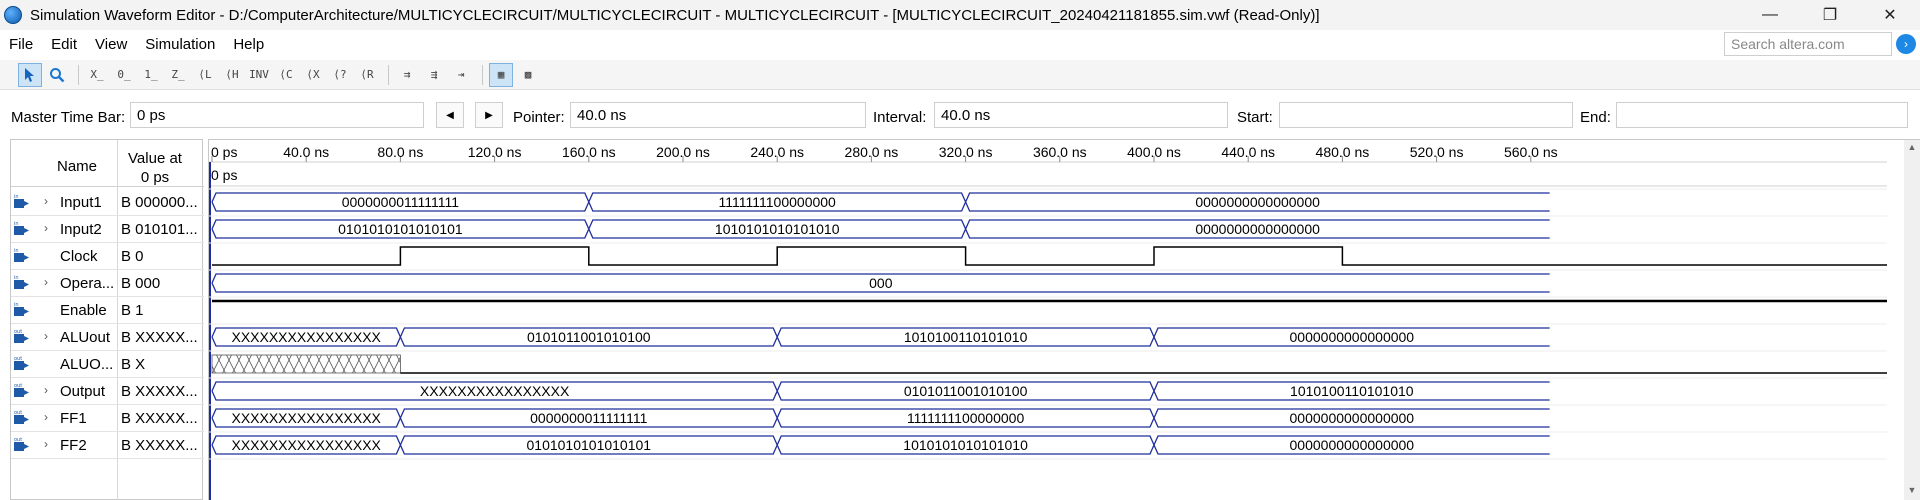 This screenshot has width=1920, height=500. Describe the element at coordinates (1343, 152) in the screenshot. I see `time-ruler-label: 480.0 ns` at that location.